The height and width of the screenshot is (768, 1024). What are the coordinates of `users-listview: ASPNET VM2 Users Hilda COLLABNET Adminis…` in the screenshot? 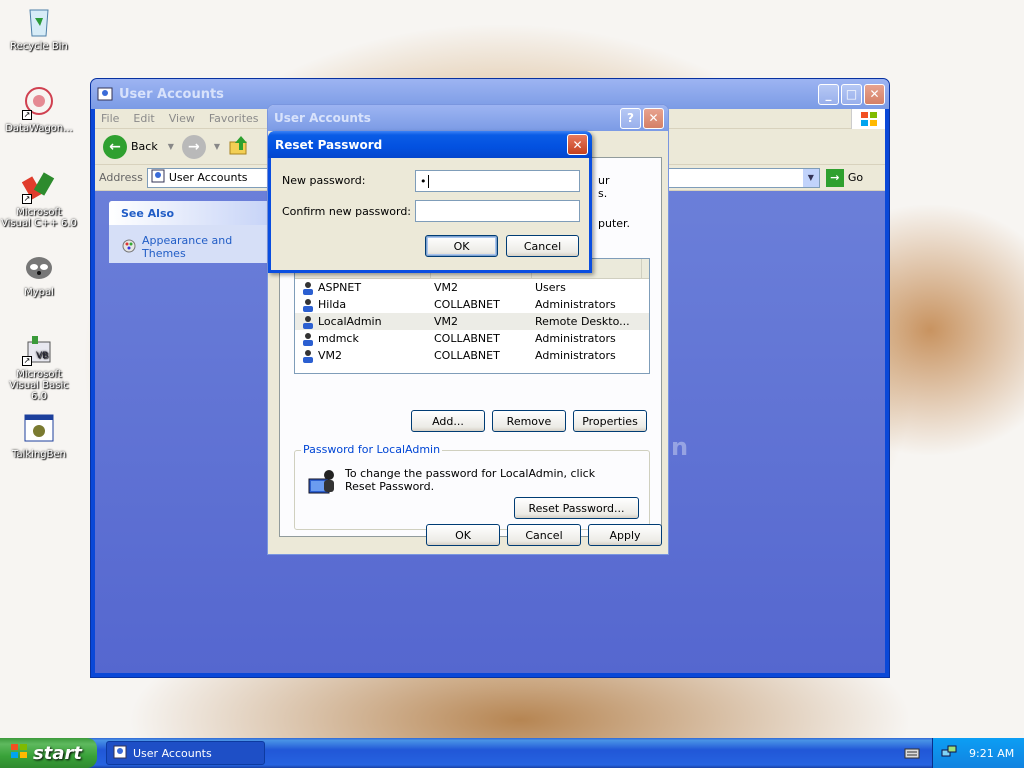 It's located at (472, 316).